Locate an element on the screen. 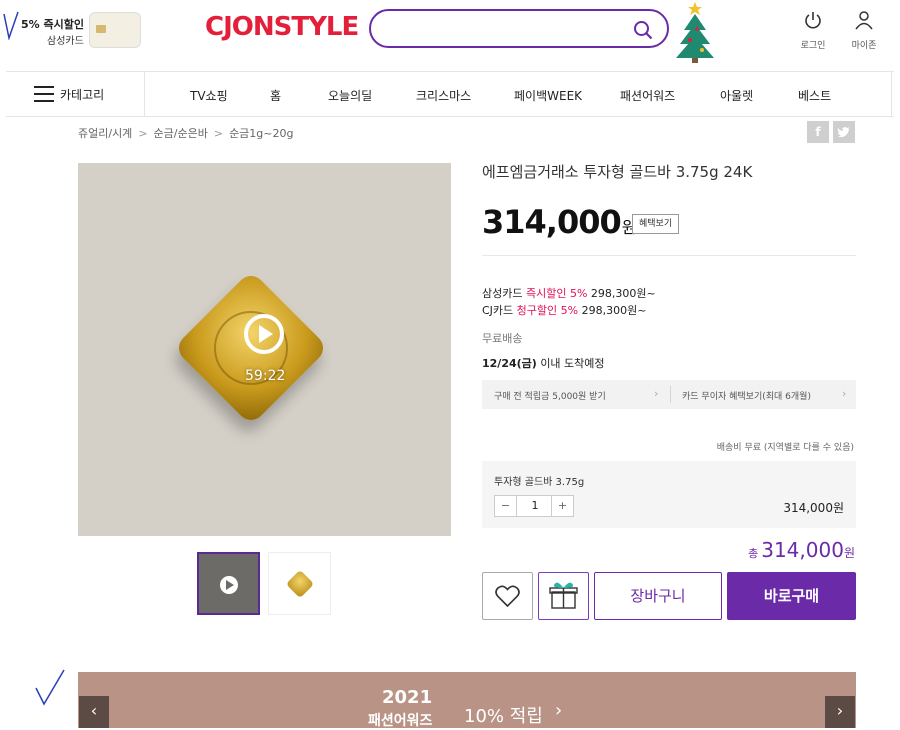 This screenshot has width=900, height=730. login-label: 로그인 is located at coordinates (813, 46).